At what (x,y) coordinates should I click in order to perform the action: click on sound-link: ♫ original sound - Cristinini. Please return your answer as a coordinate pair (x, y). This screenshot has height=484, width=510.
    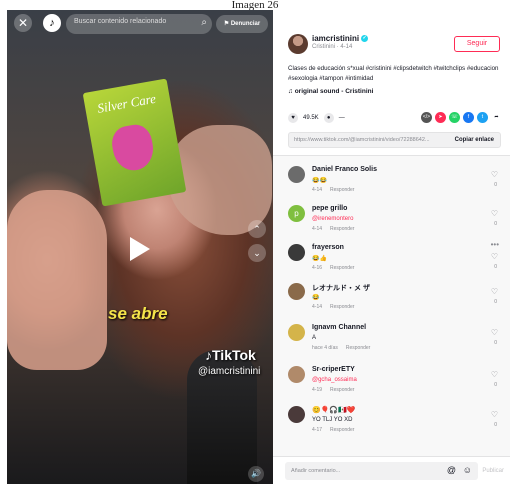
    Looking at the image, I should click on (330, 91).